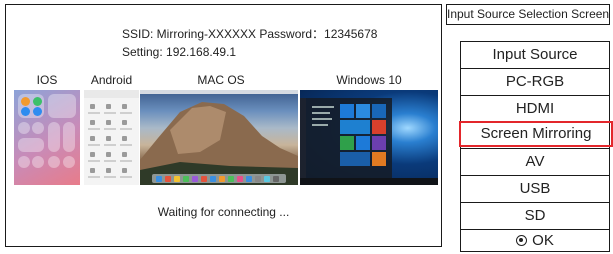  I want to click on ssid-password-text: SSID: Mirroring-XXXXXX Password：12345678, so click(250, 34).